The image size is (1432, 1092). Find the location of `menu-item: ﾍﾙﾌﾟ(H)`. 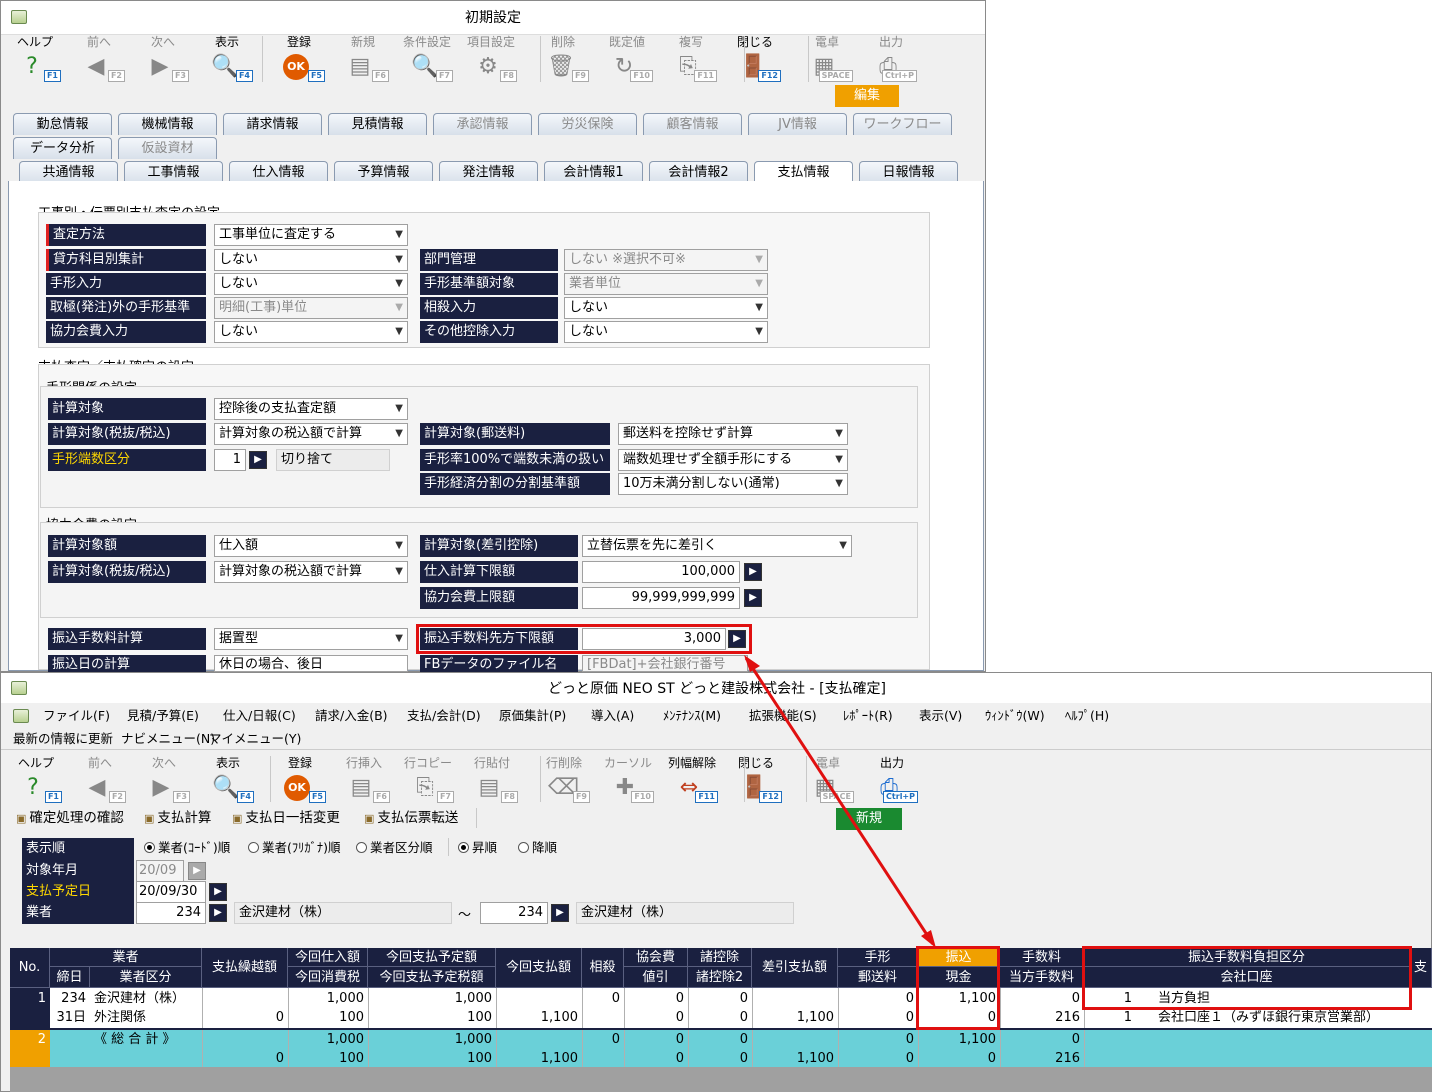

menu-item: ﾍﾙﾌﾟ(H) is located at coordinates (1087, 716).